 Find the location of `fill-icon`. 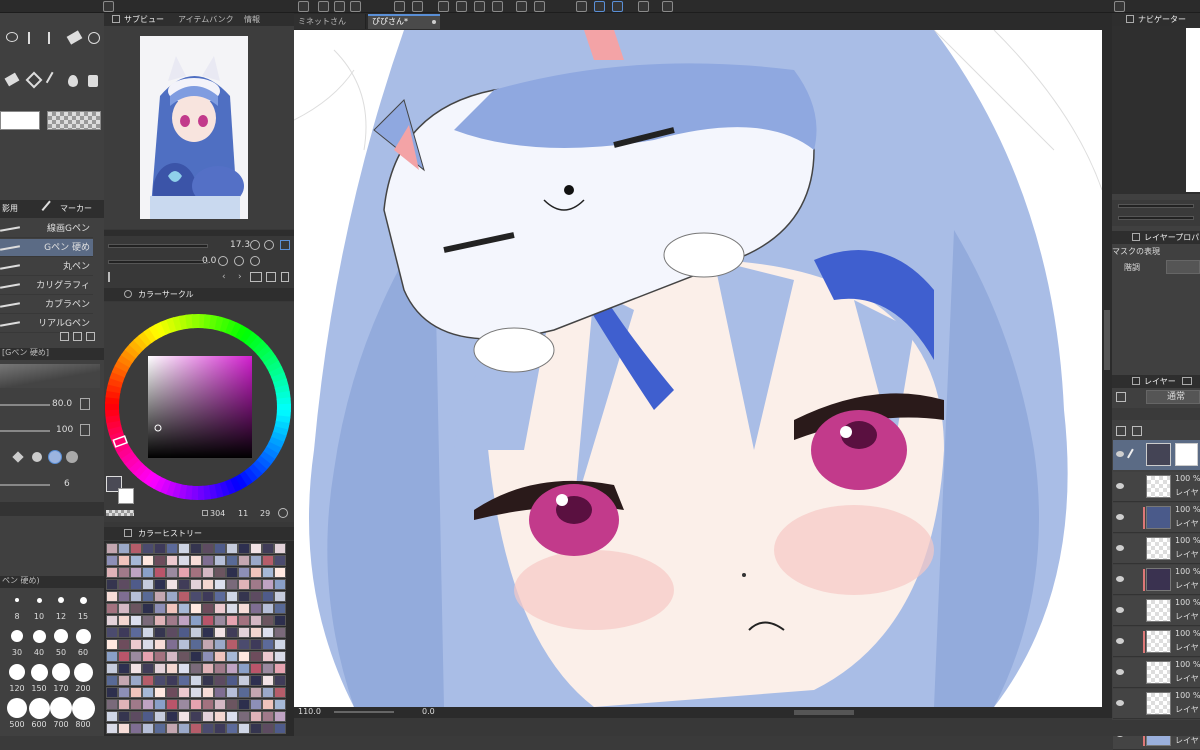

fill-icon is located at coordinates (461, 6).